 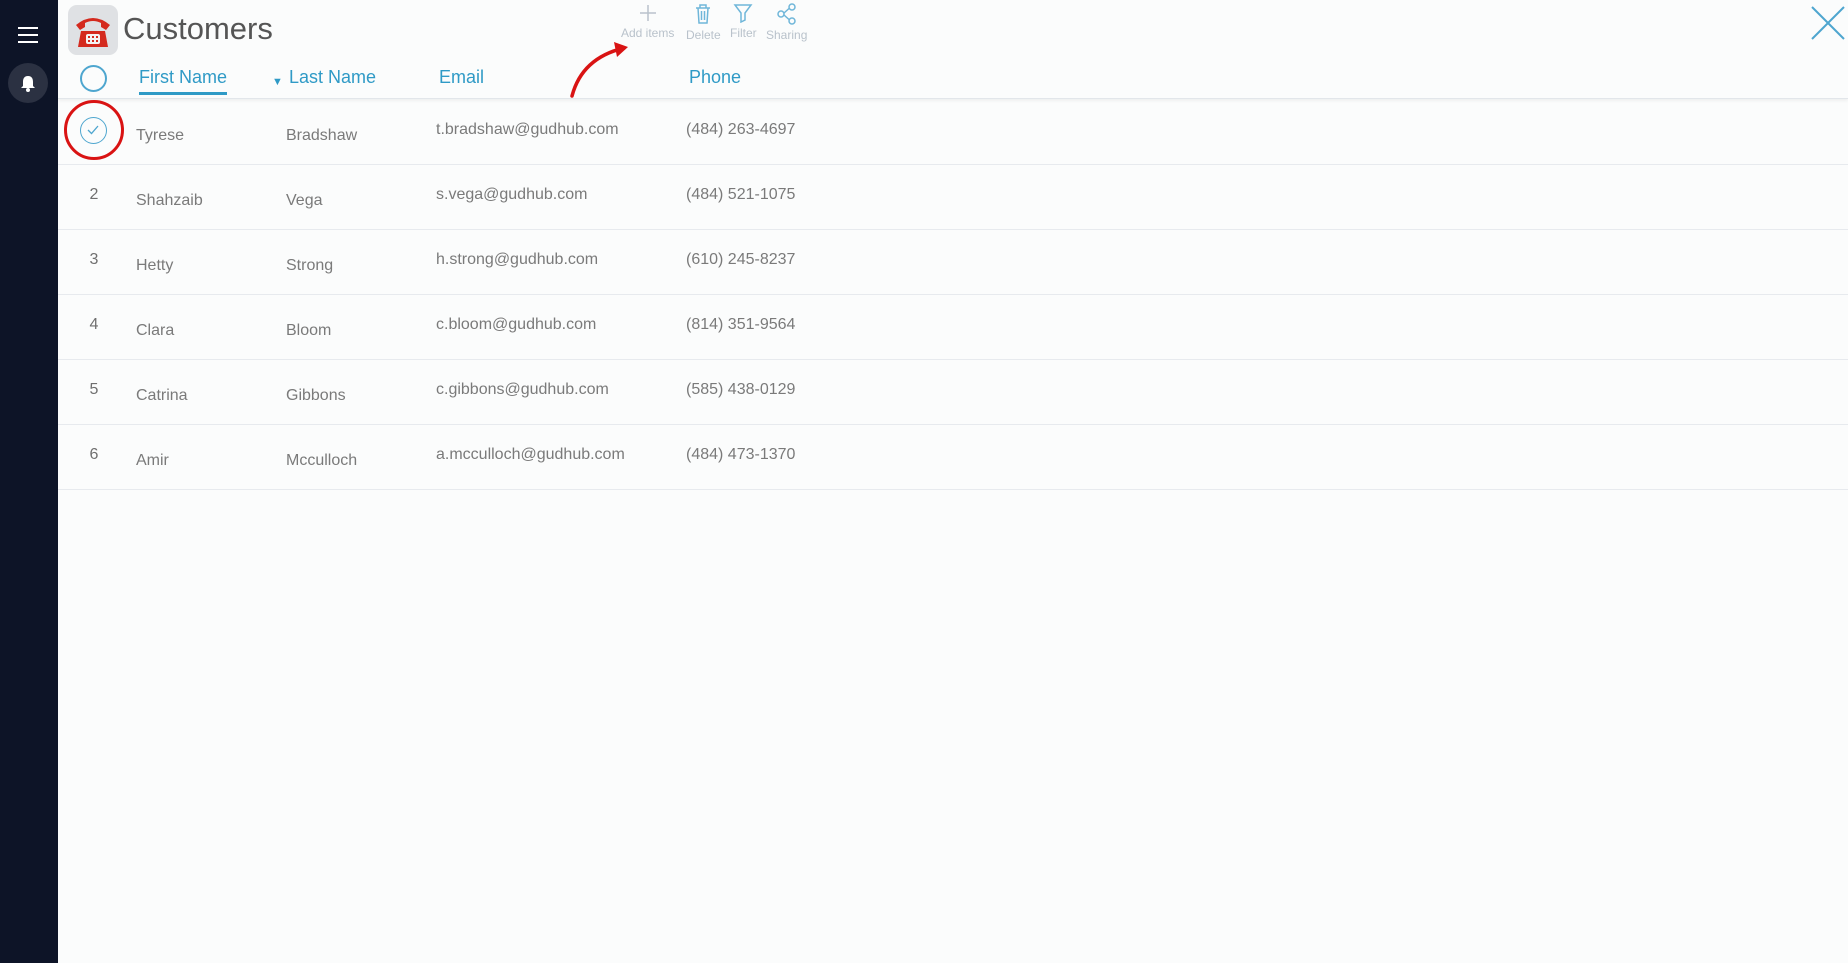 I want to click on cell-first-name: Amir, so click(x=152, y=460).